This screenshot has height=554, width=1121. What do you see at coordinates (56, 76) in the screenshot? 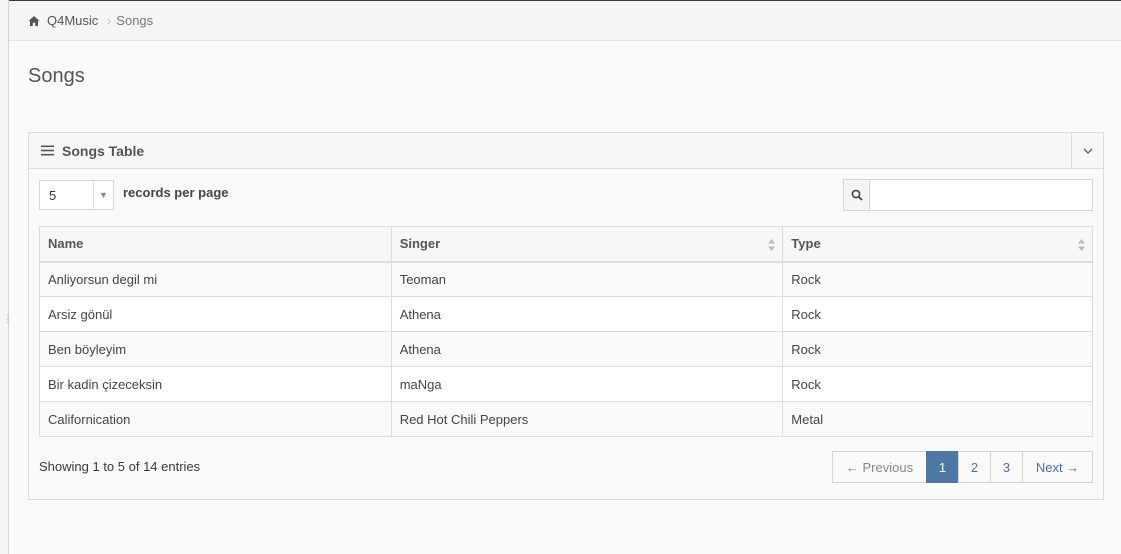
I see `page-title: Songs` at bounding box center [56, 76].